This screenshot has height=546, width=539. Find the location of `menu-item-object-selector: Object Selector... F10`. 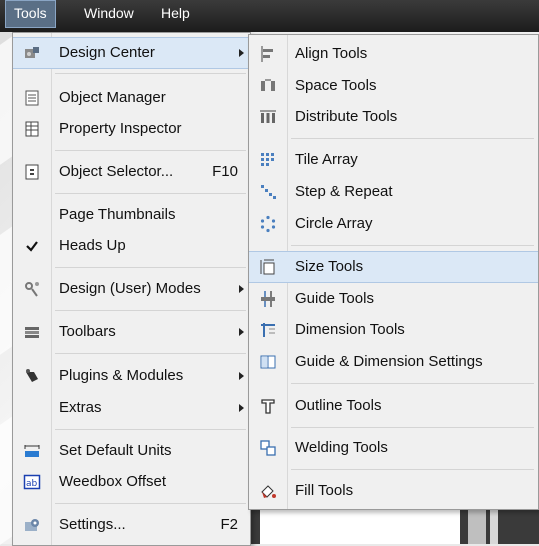

menu-item-object-selector: Object Selector... F10 is located at coordinates (131, 172).